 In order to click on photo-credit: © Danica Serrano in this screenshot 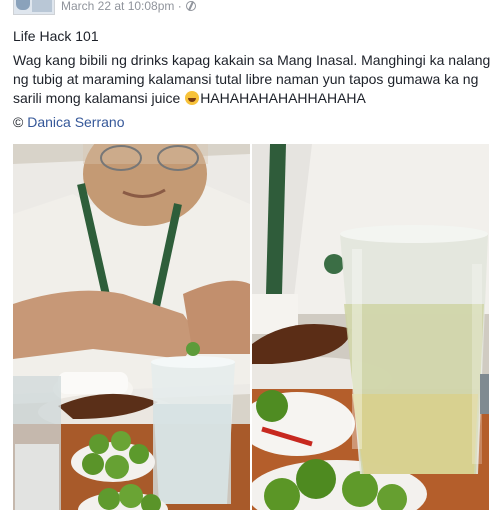, I will do `click(69, 122)`.